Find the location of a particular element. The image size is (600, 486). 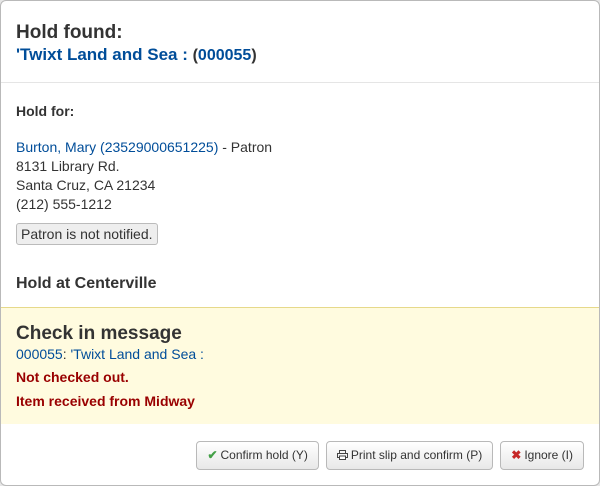

notify-status-badge: Patron is not notified. is located at coordinates (87, 234).